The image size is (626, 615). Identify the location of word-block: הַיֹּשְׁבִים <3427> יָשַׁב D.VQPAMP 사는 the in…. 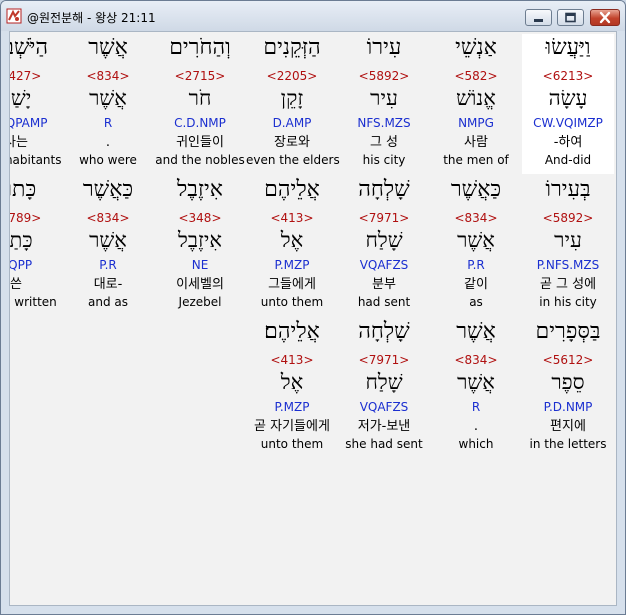
(35, 104).